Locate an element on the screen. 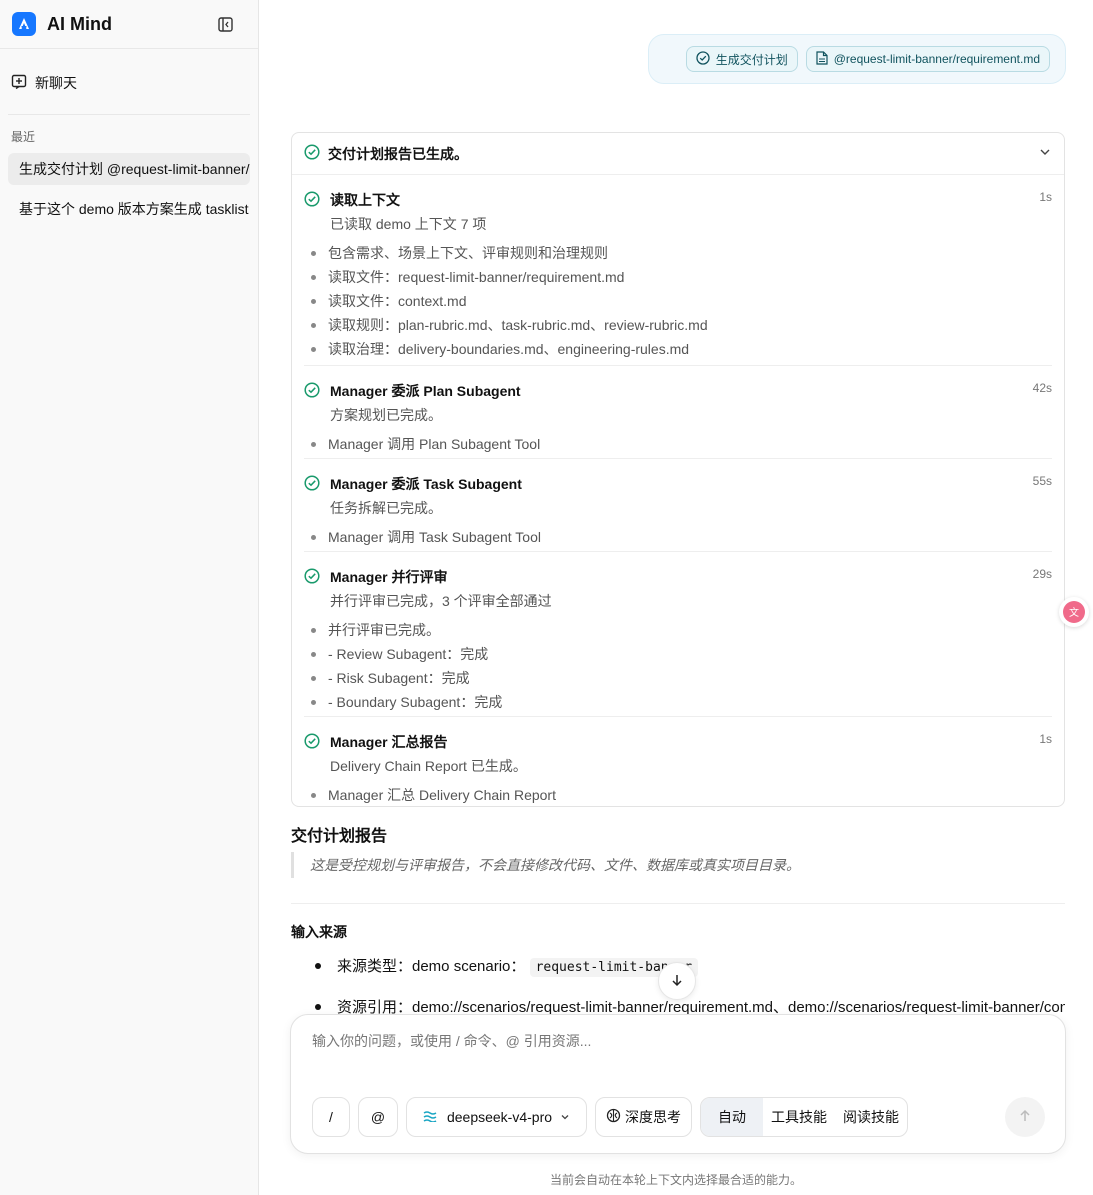  chat-input is located at coordinates (672, 1041).